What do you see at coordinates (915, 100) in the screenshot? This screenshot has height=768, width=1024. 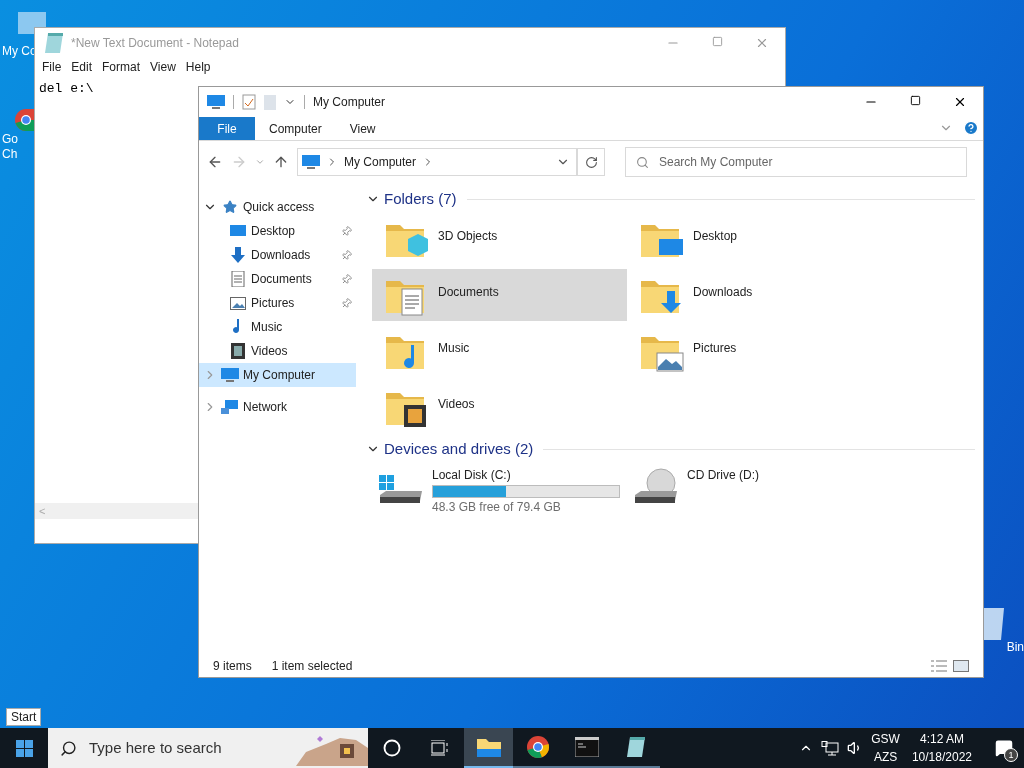 I see `maximize-icon` at bounding box center [915, 100].